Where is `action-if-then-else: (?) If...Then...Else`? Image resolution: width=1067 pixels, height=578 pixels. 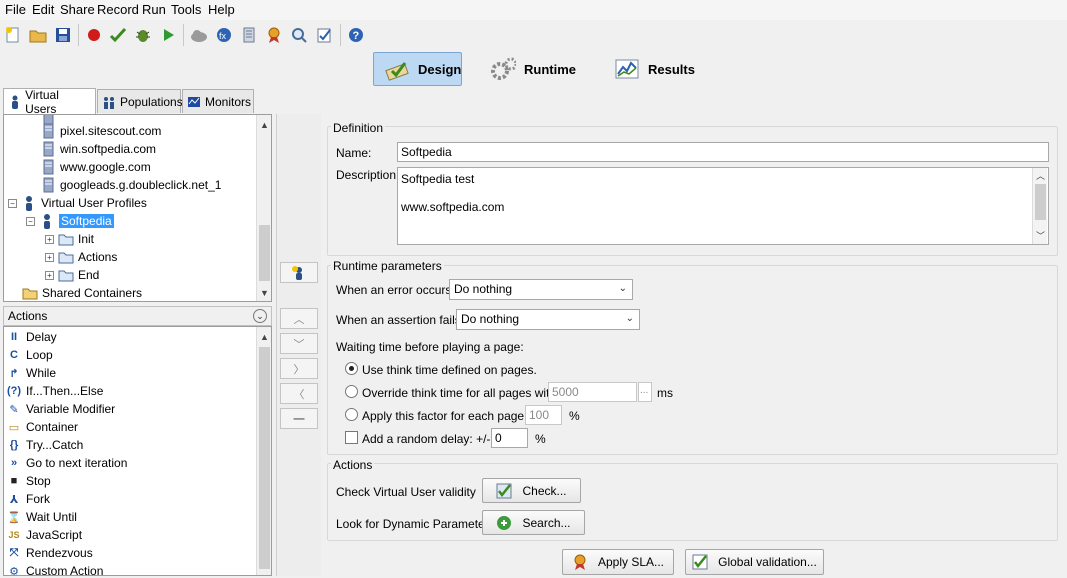
action-if-then-else: (?) If...Then...Else is located at coordinates (54, 391).